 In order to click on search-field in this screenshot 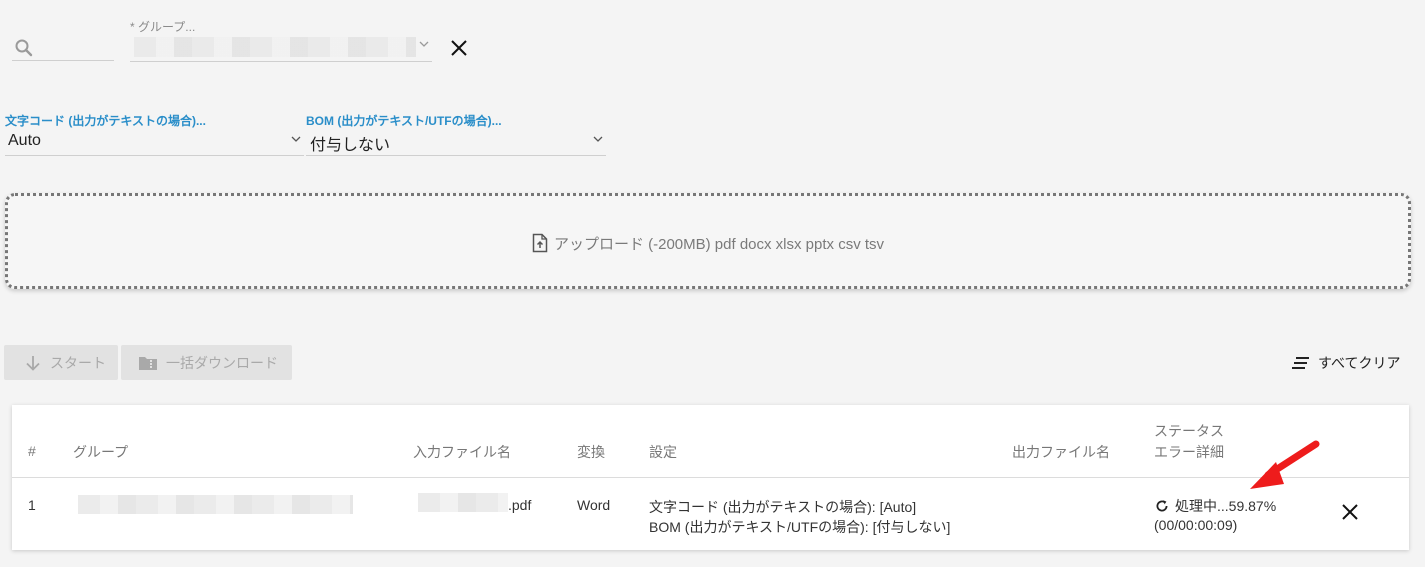, I will do `click(63, 44)`.